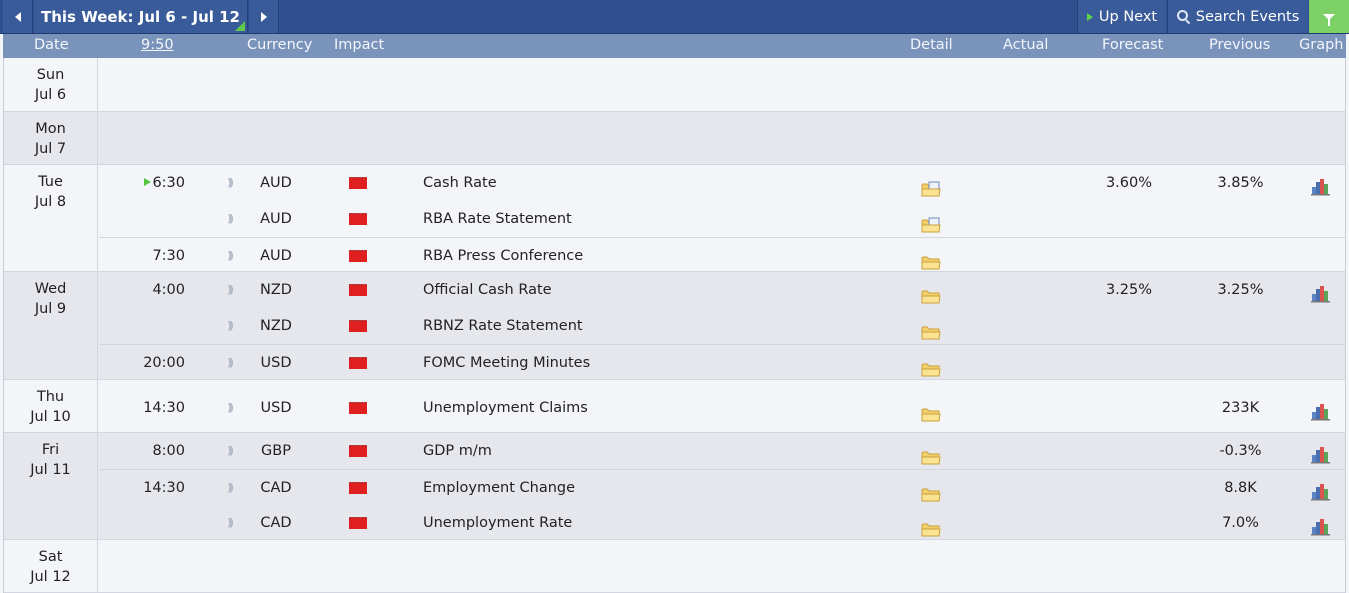  I want to click on event-row: 6:30))) AUD Cash Rate 3.60% 3.85%, so click(722, 183).